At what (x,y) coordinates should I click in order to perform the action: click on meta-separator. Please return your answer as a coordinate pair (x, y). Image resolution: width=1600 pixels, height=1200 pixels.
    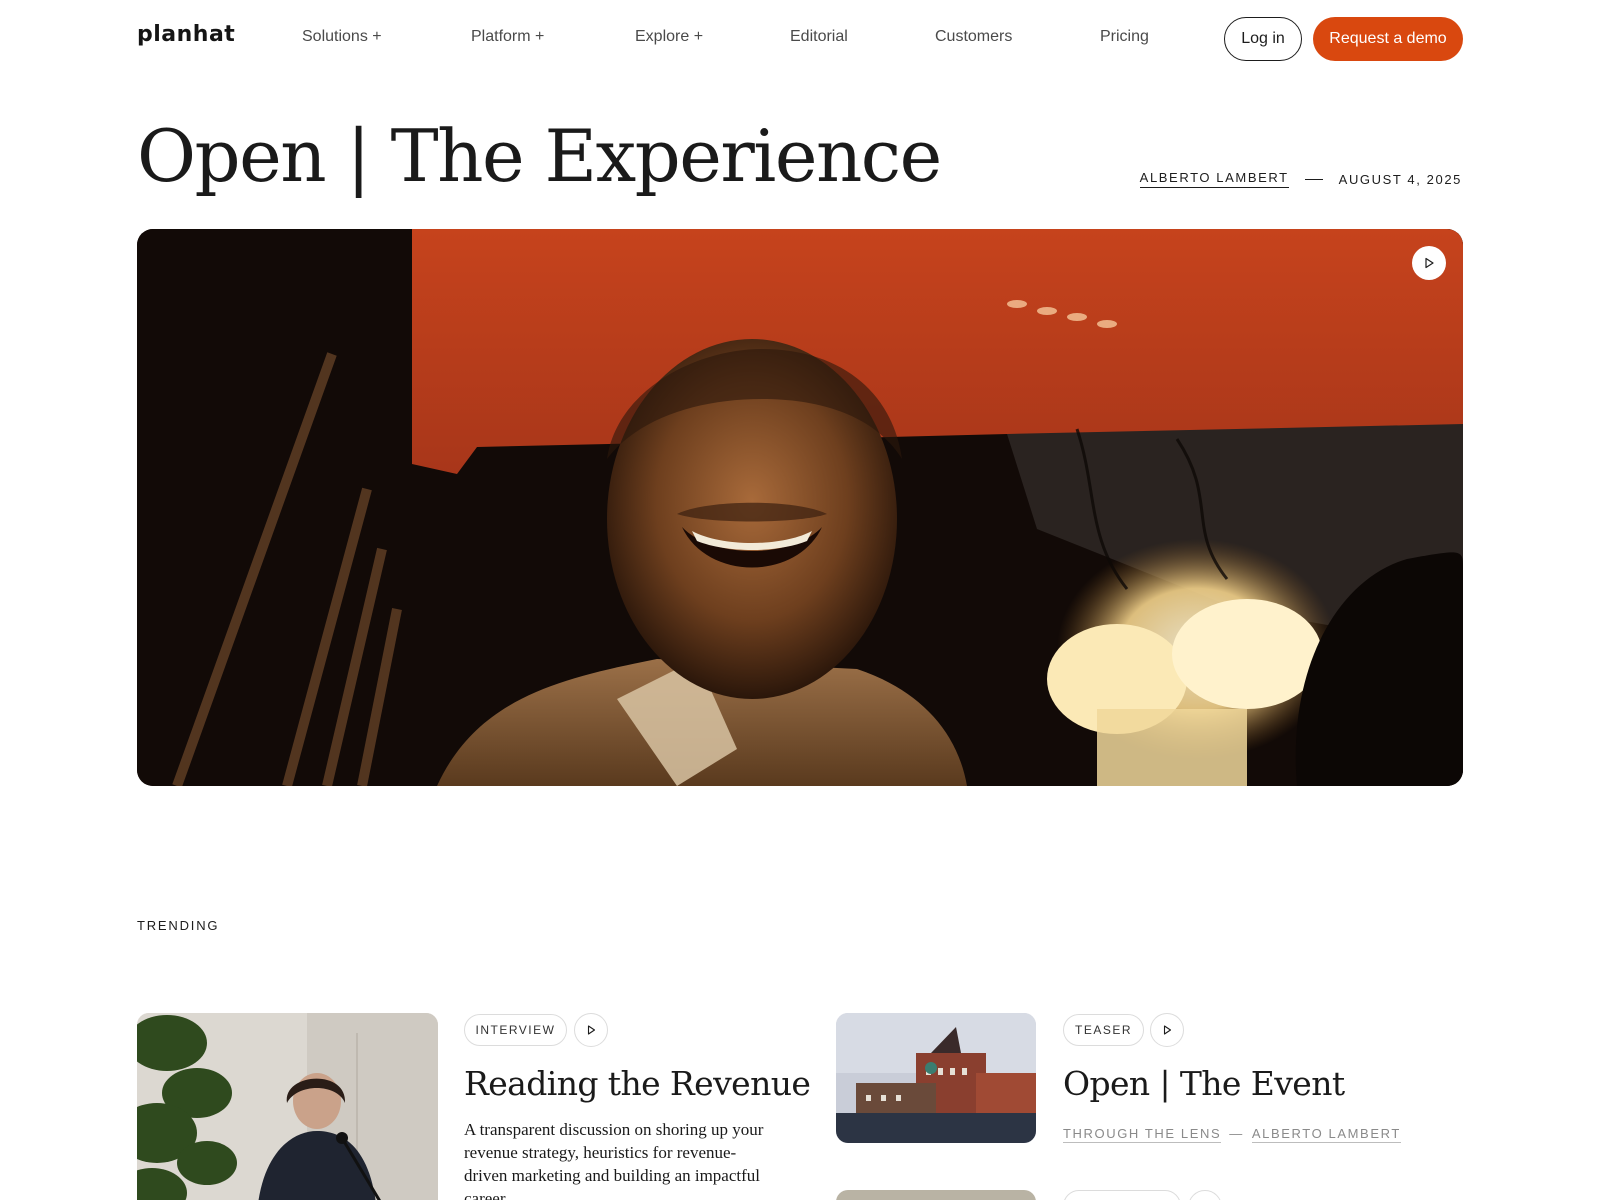
    Looking at the image, I should click on (1313, 179).